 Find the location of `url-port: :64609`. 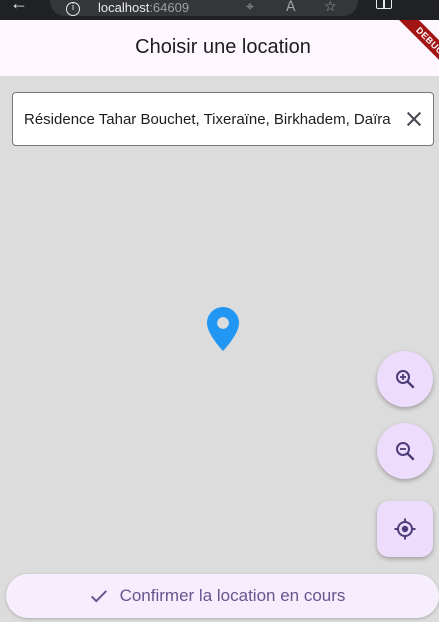

url-port: :64609 is located at coordinates (169, 7).